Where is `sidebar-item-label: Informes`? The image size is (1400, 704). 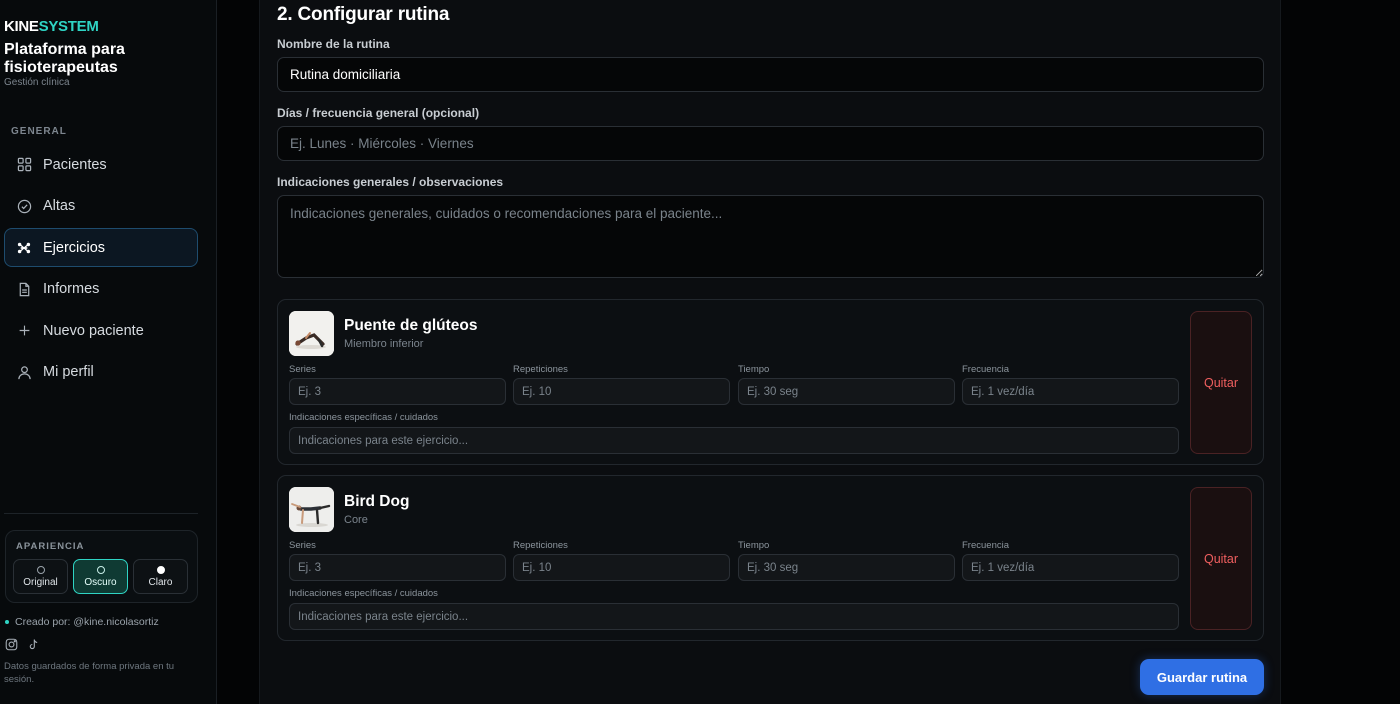 sidebar-item-label: Informes is located at coordinates (71, 289).